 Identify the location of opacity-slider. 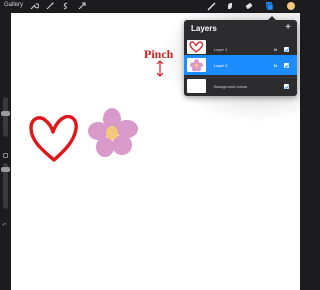
(5, 186).